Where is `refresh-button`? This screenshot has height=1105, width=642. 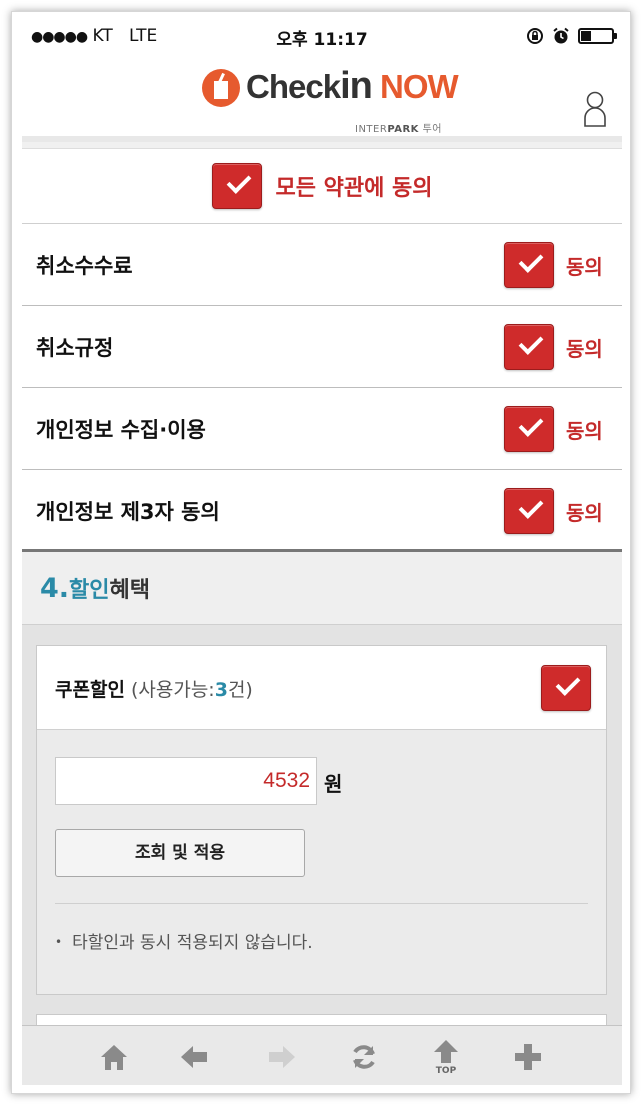
refresh-button is located at coordinates (364, 1057).